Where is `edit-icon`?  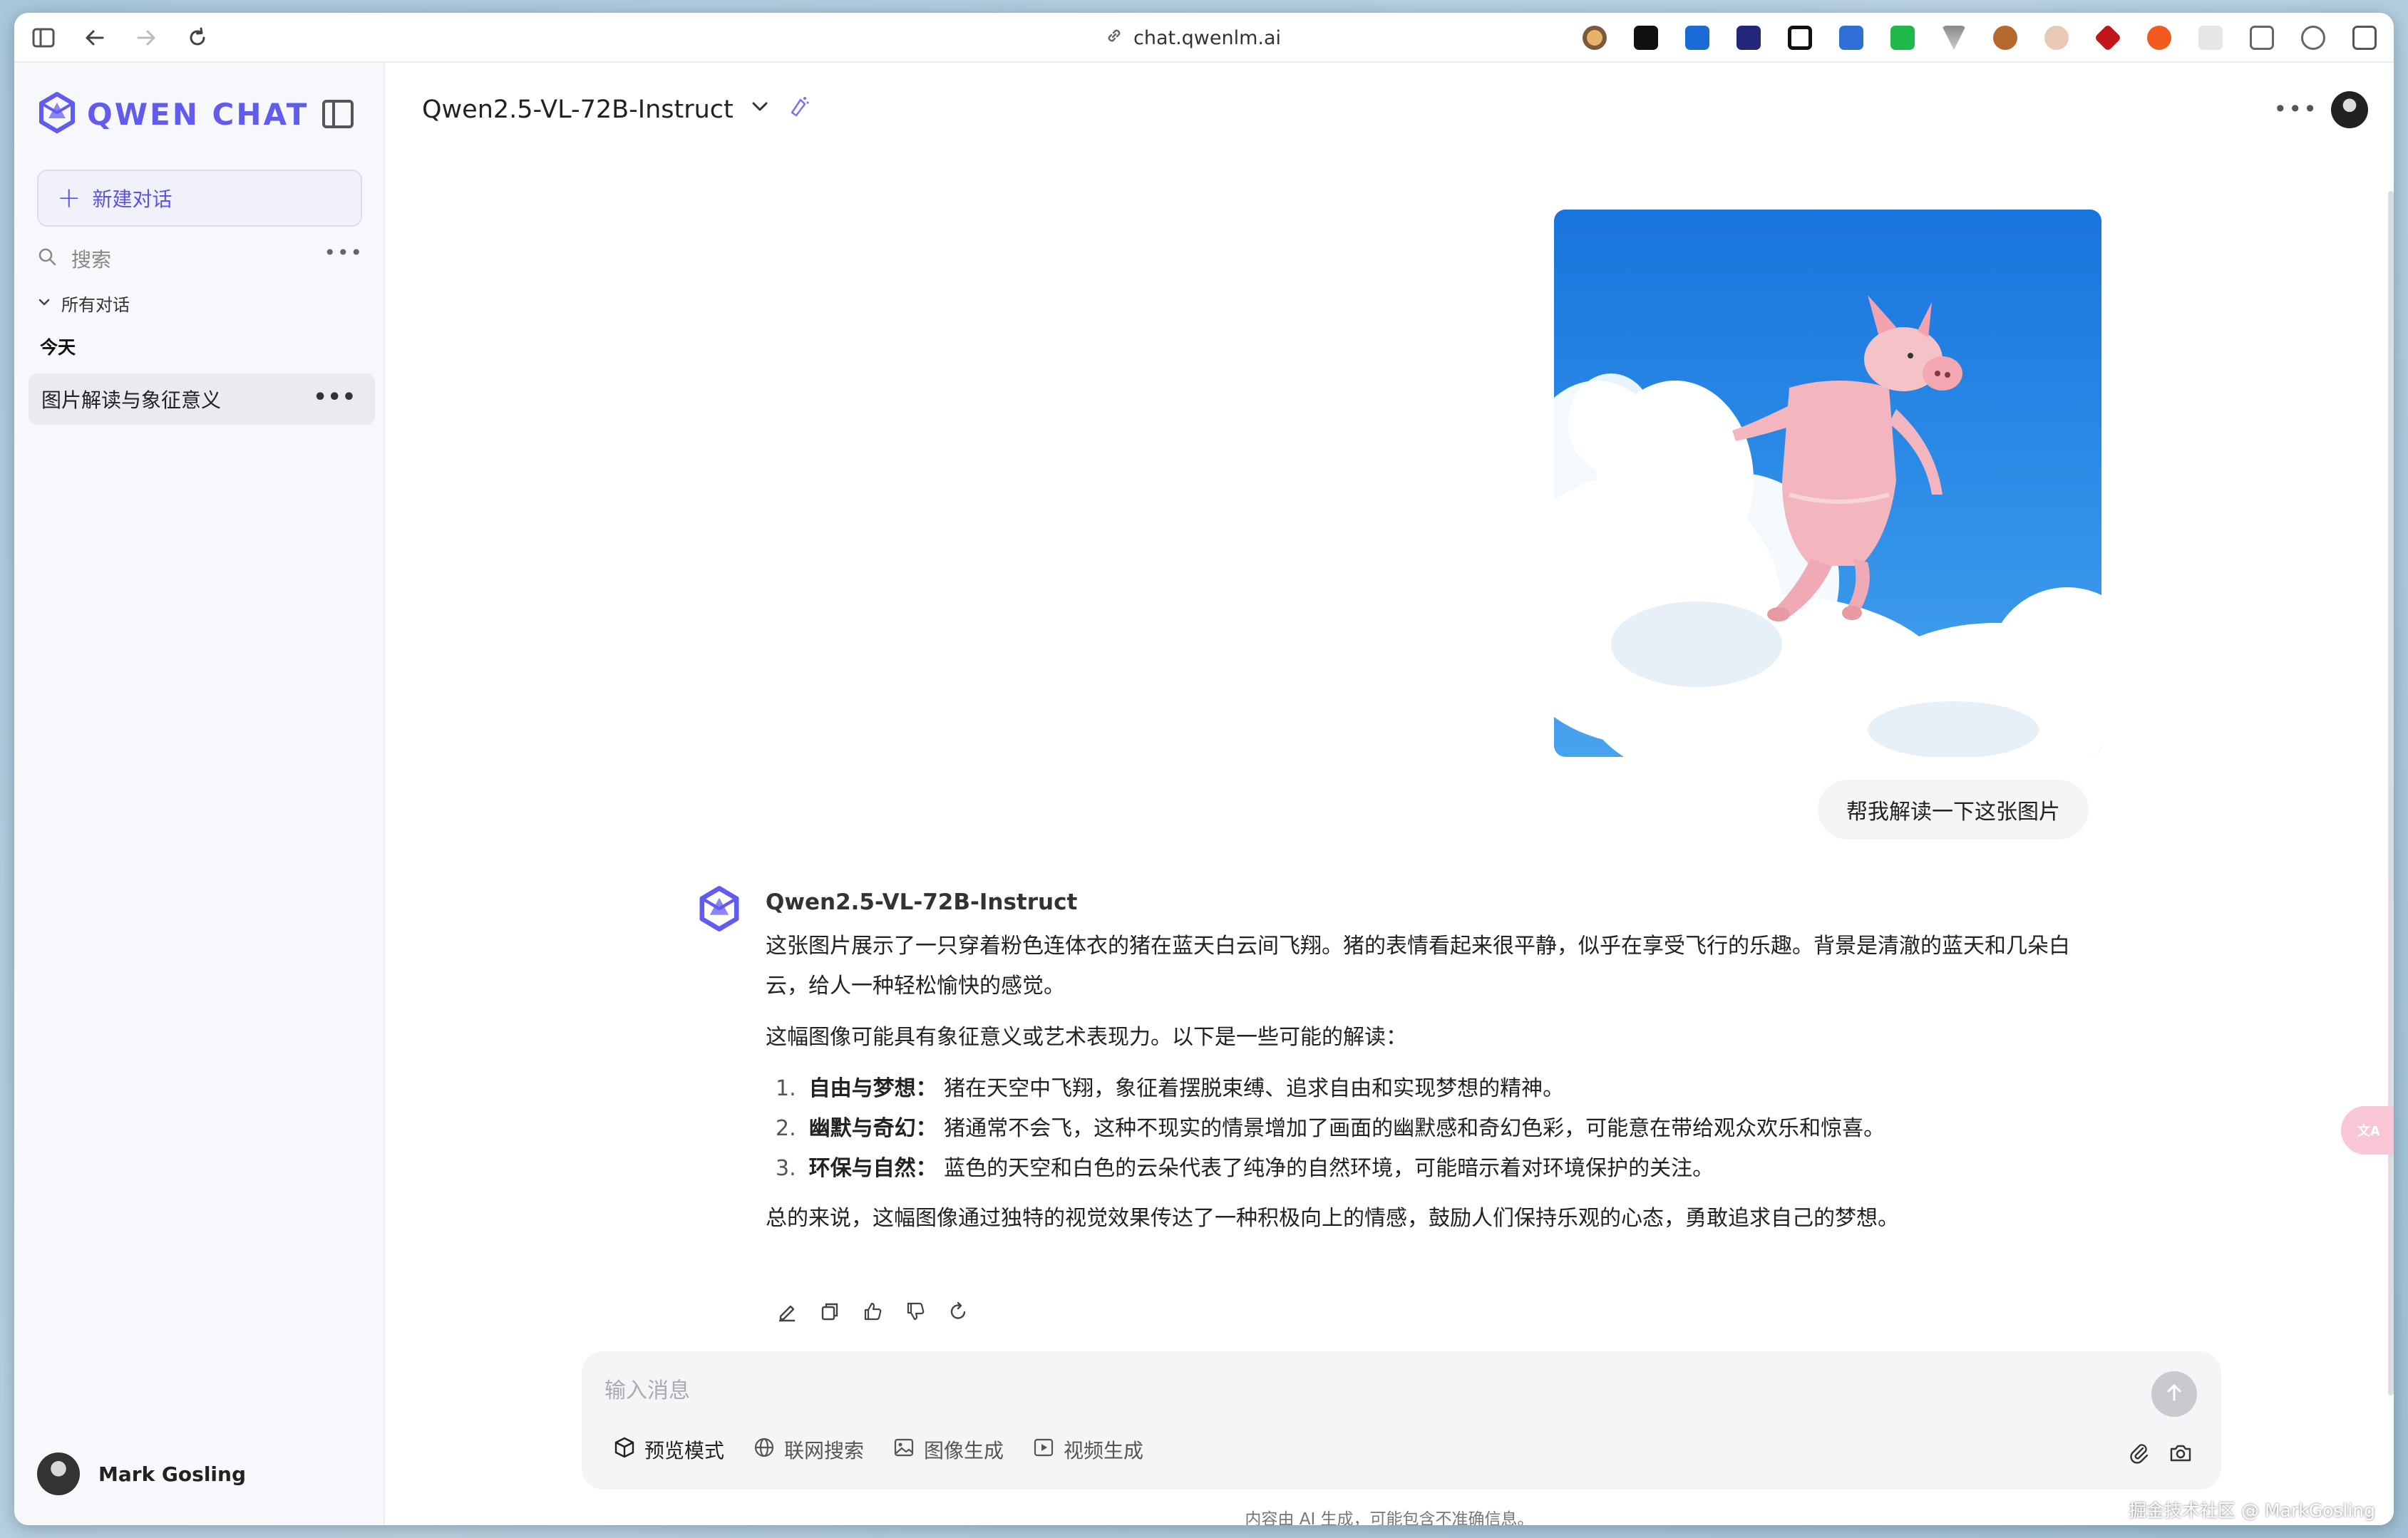
edit-icon is located at coordinates (787, 1311).